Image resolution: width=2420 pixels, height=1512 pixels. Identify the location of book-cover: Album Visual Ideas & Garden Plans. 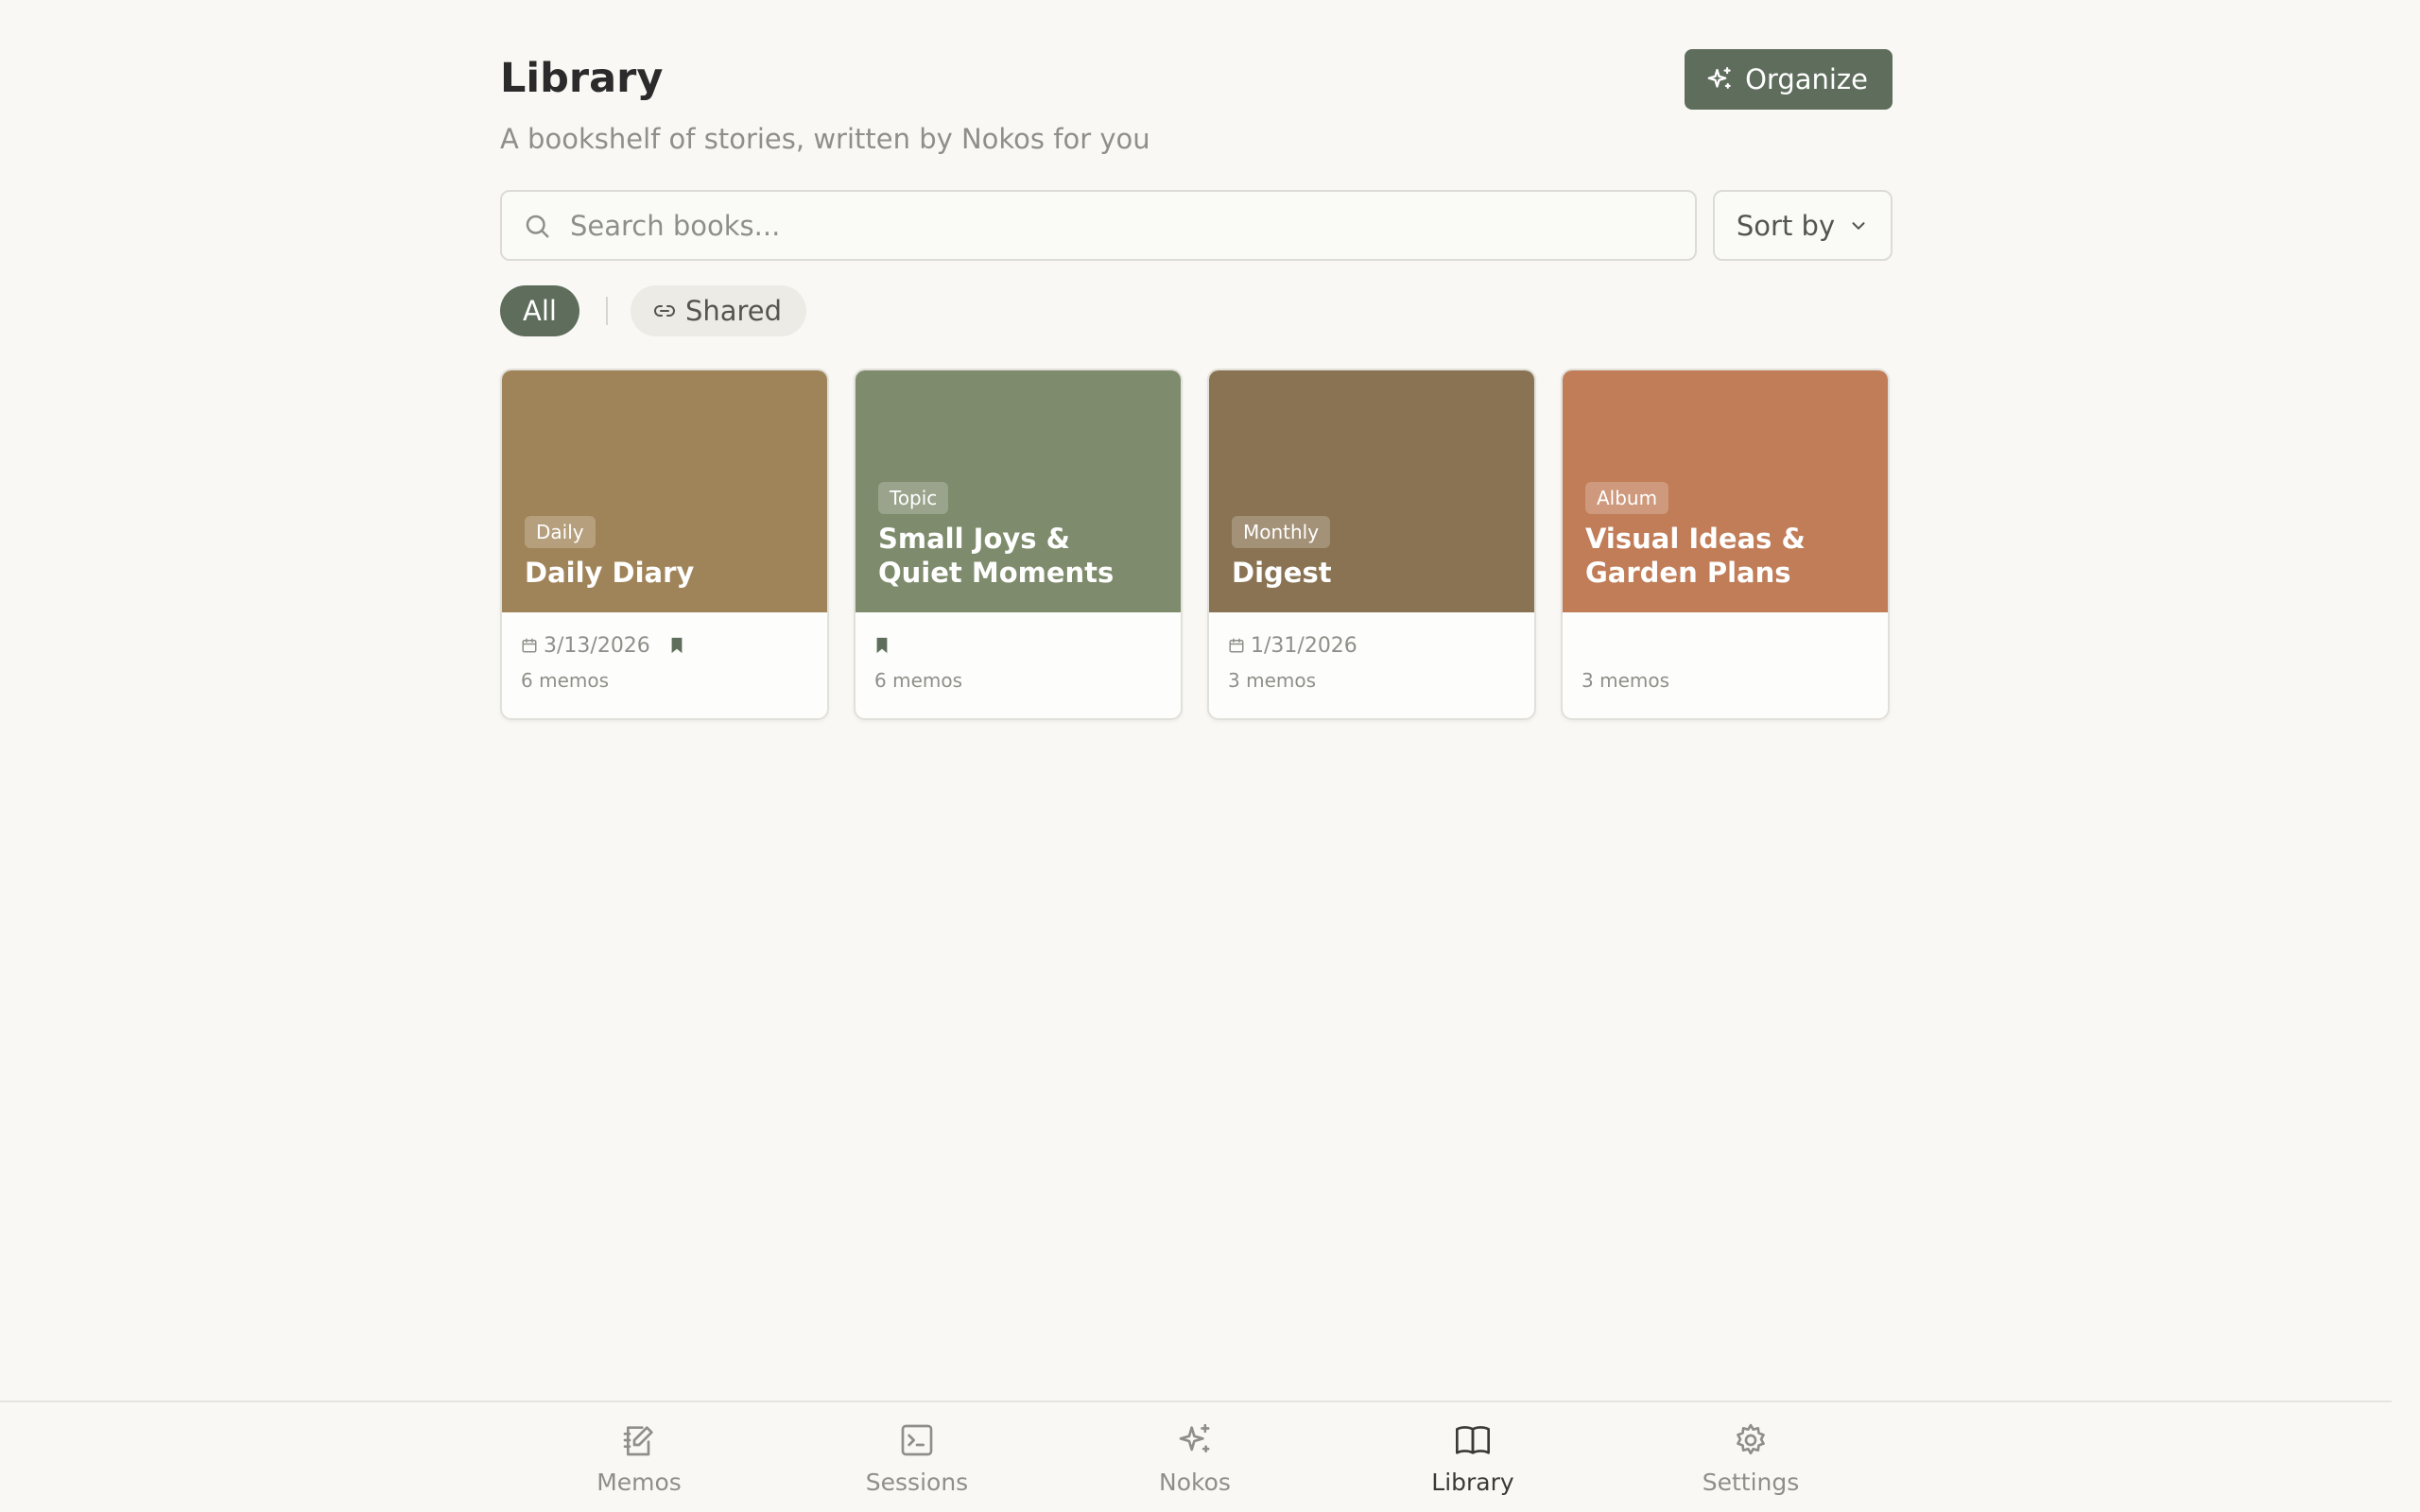
(1725, 491).